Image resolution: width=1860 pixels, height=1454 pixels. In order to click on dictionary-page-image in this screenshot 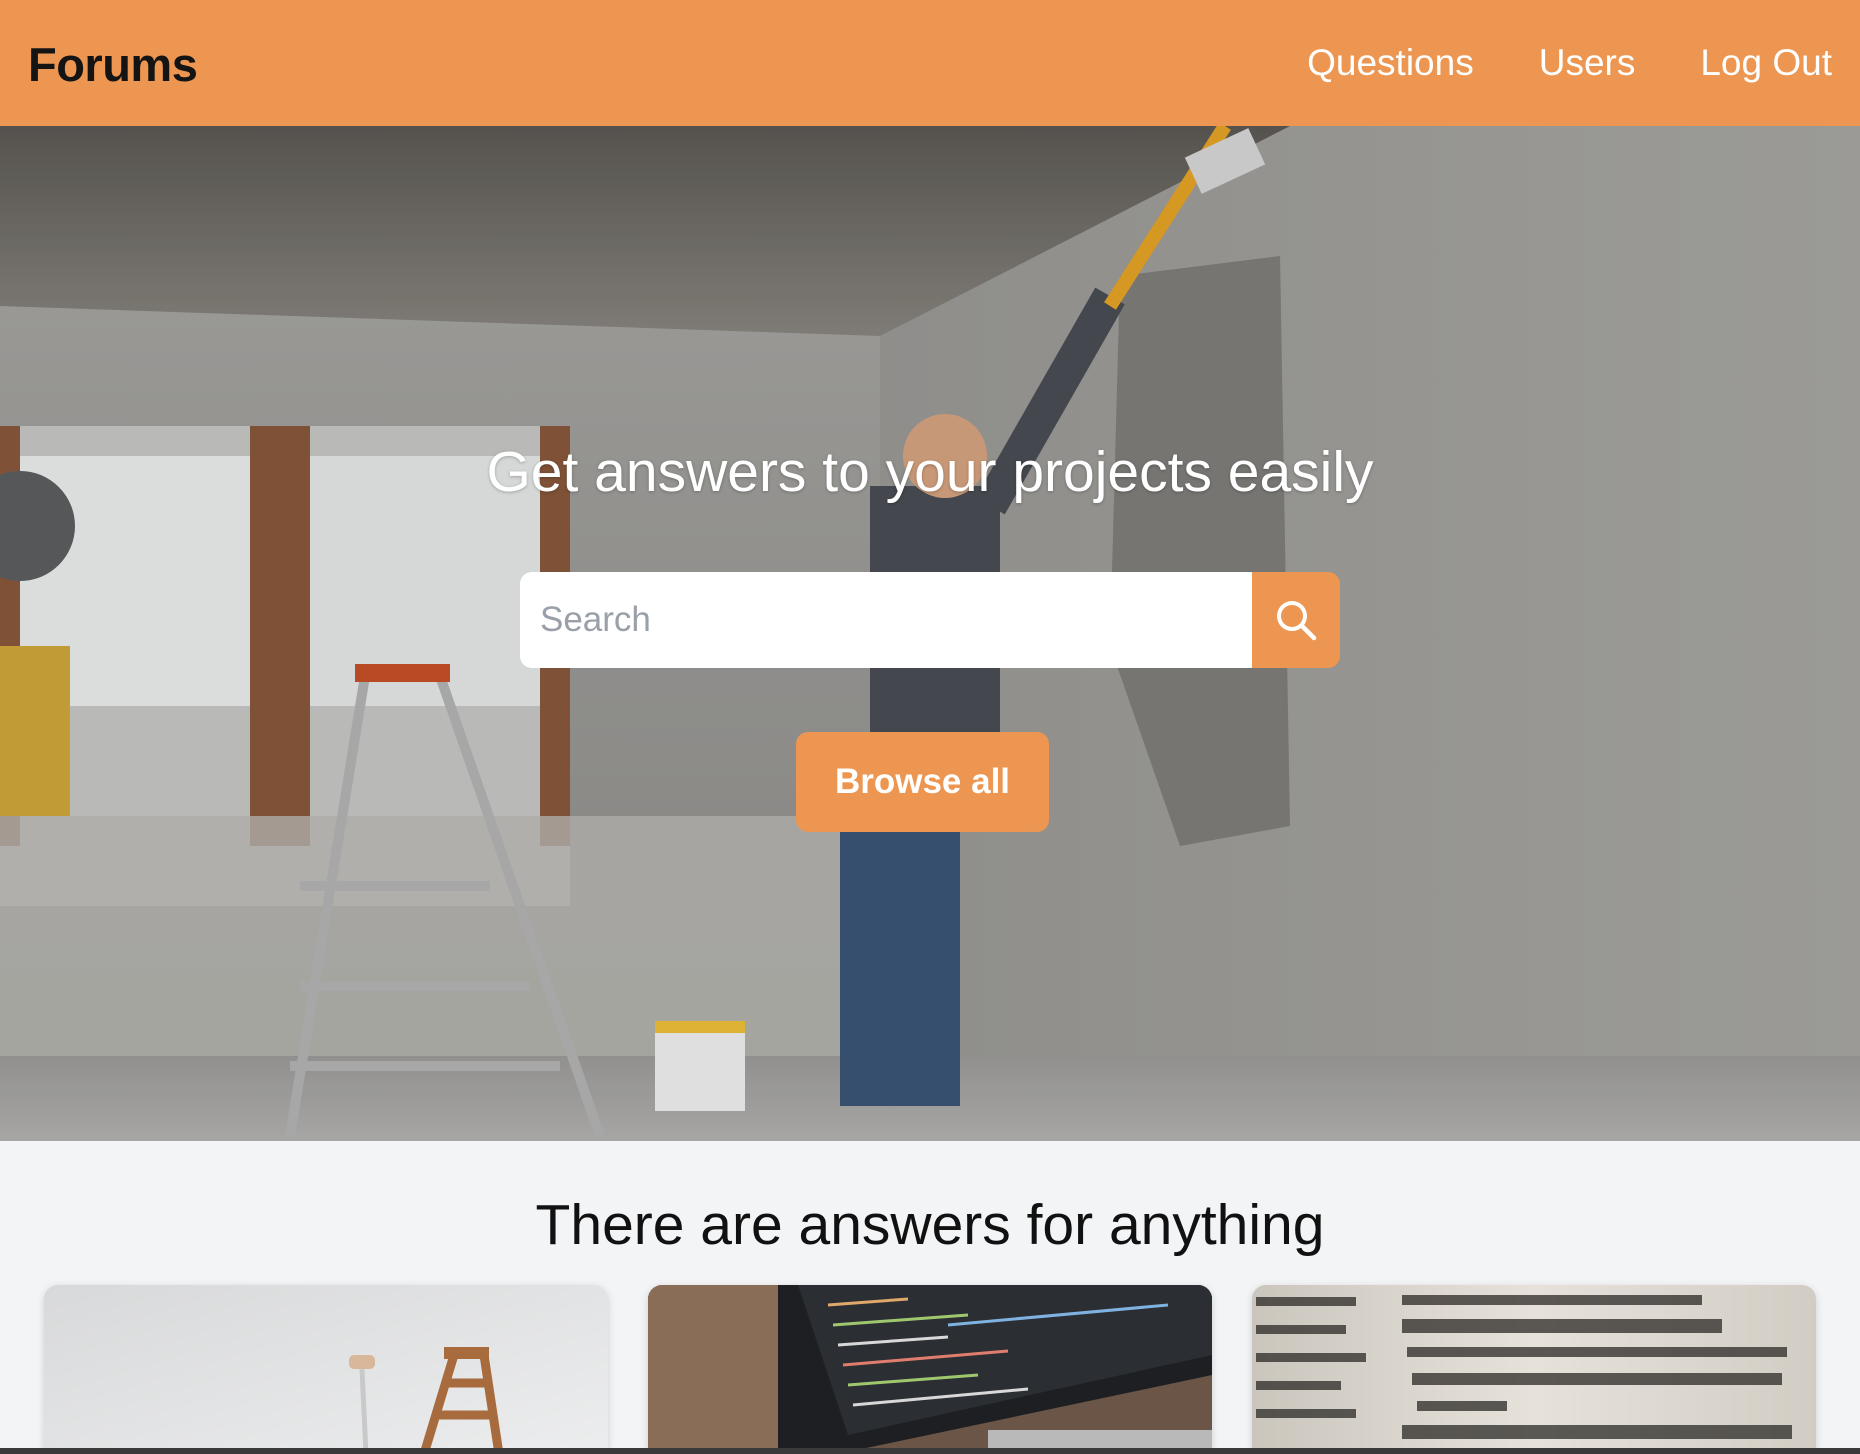, I will do `click(1534, 1369)`.